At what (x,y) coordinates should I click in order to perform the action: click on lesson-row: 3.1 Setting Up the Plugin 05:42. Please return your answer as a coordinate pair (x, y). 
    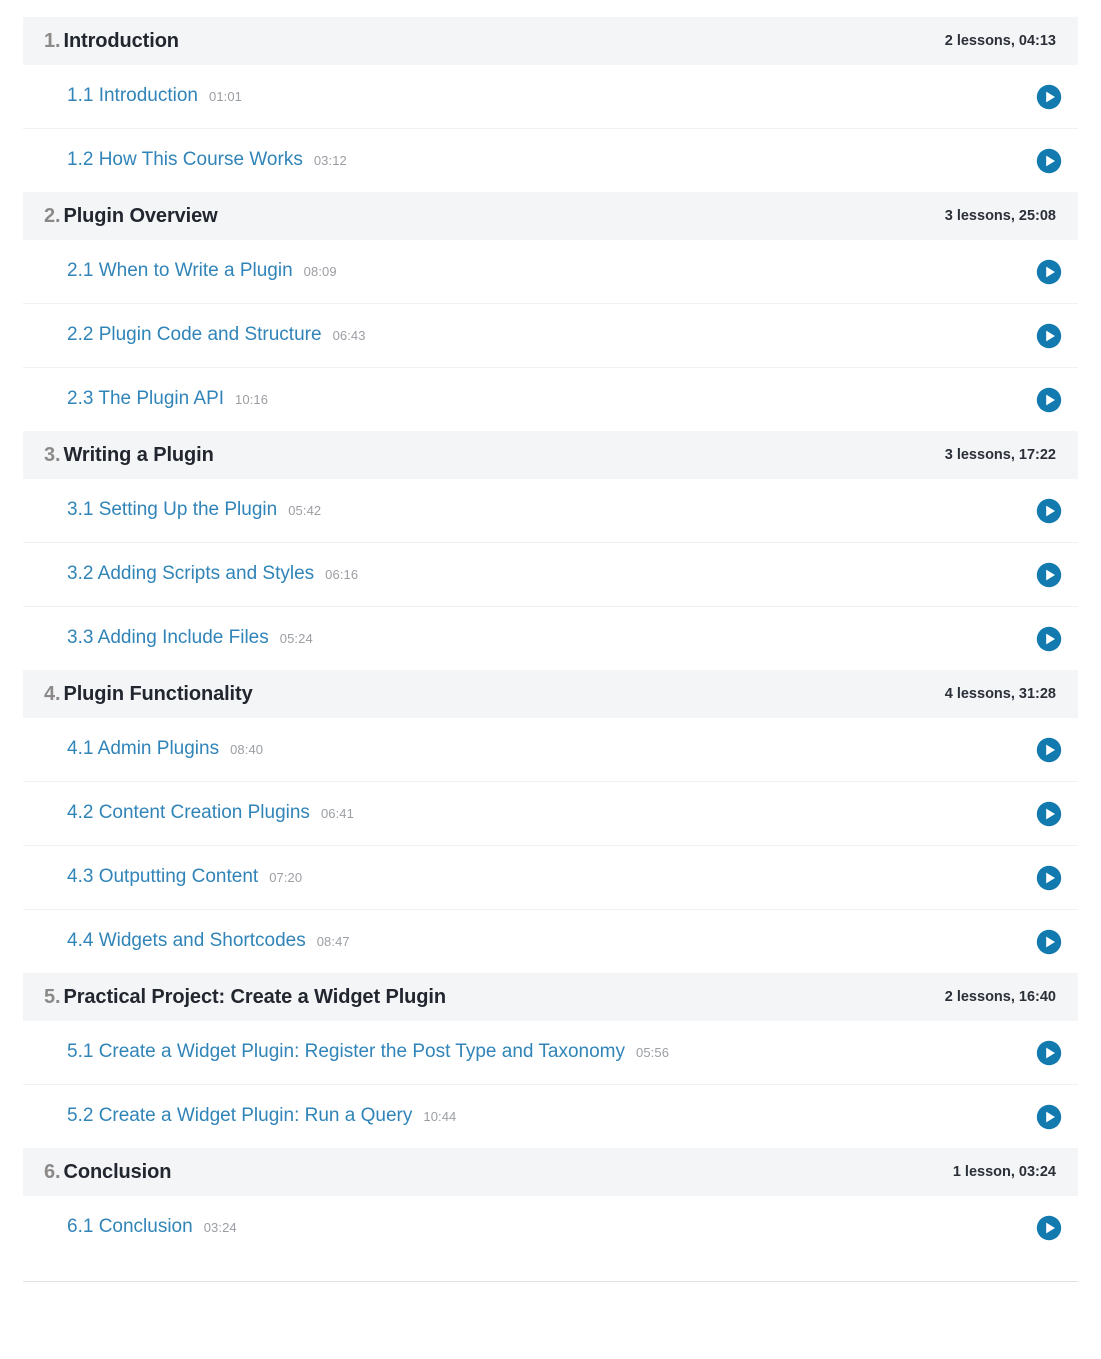
    Looking at the image, I should click on (550, 511).